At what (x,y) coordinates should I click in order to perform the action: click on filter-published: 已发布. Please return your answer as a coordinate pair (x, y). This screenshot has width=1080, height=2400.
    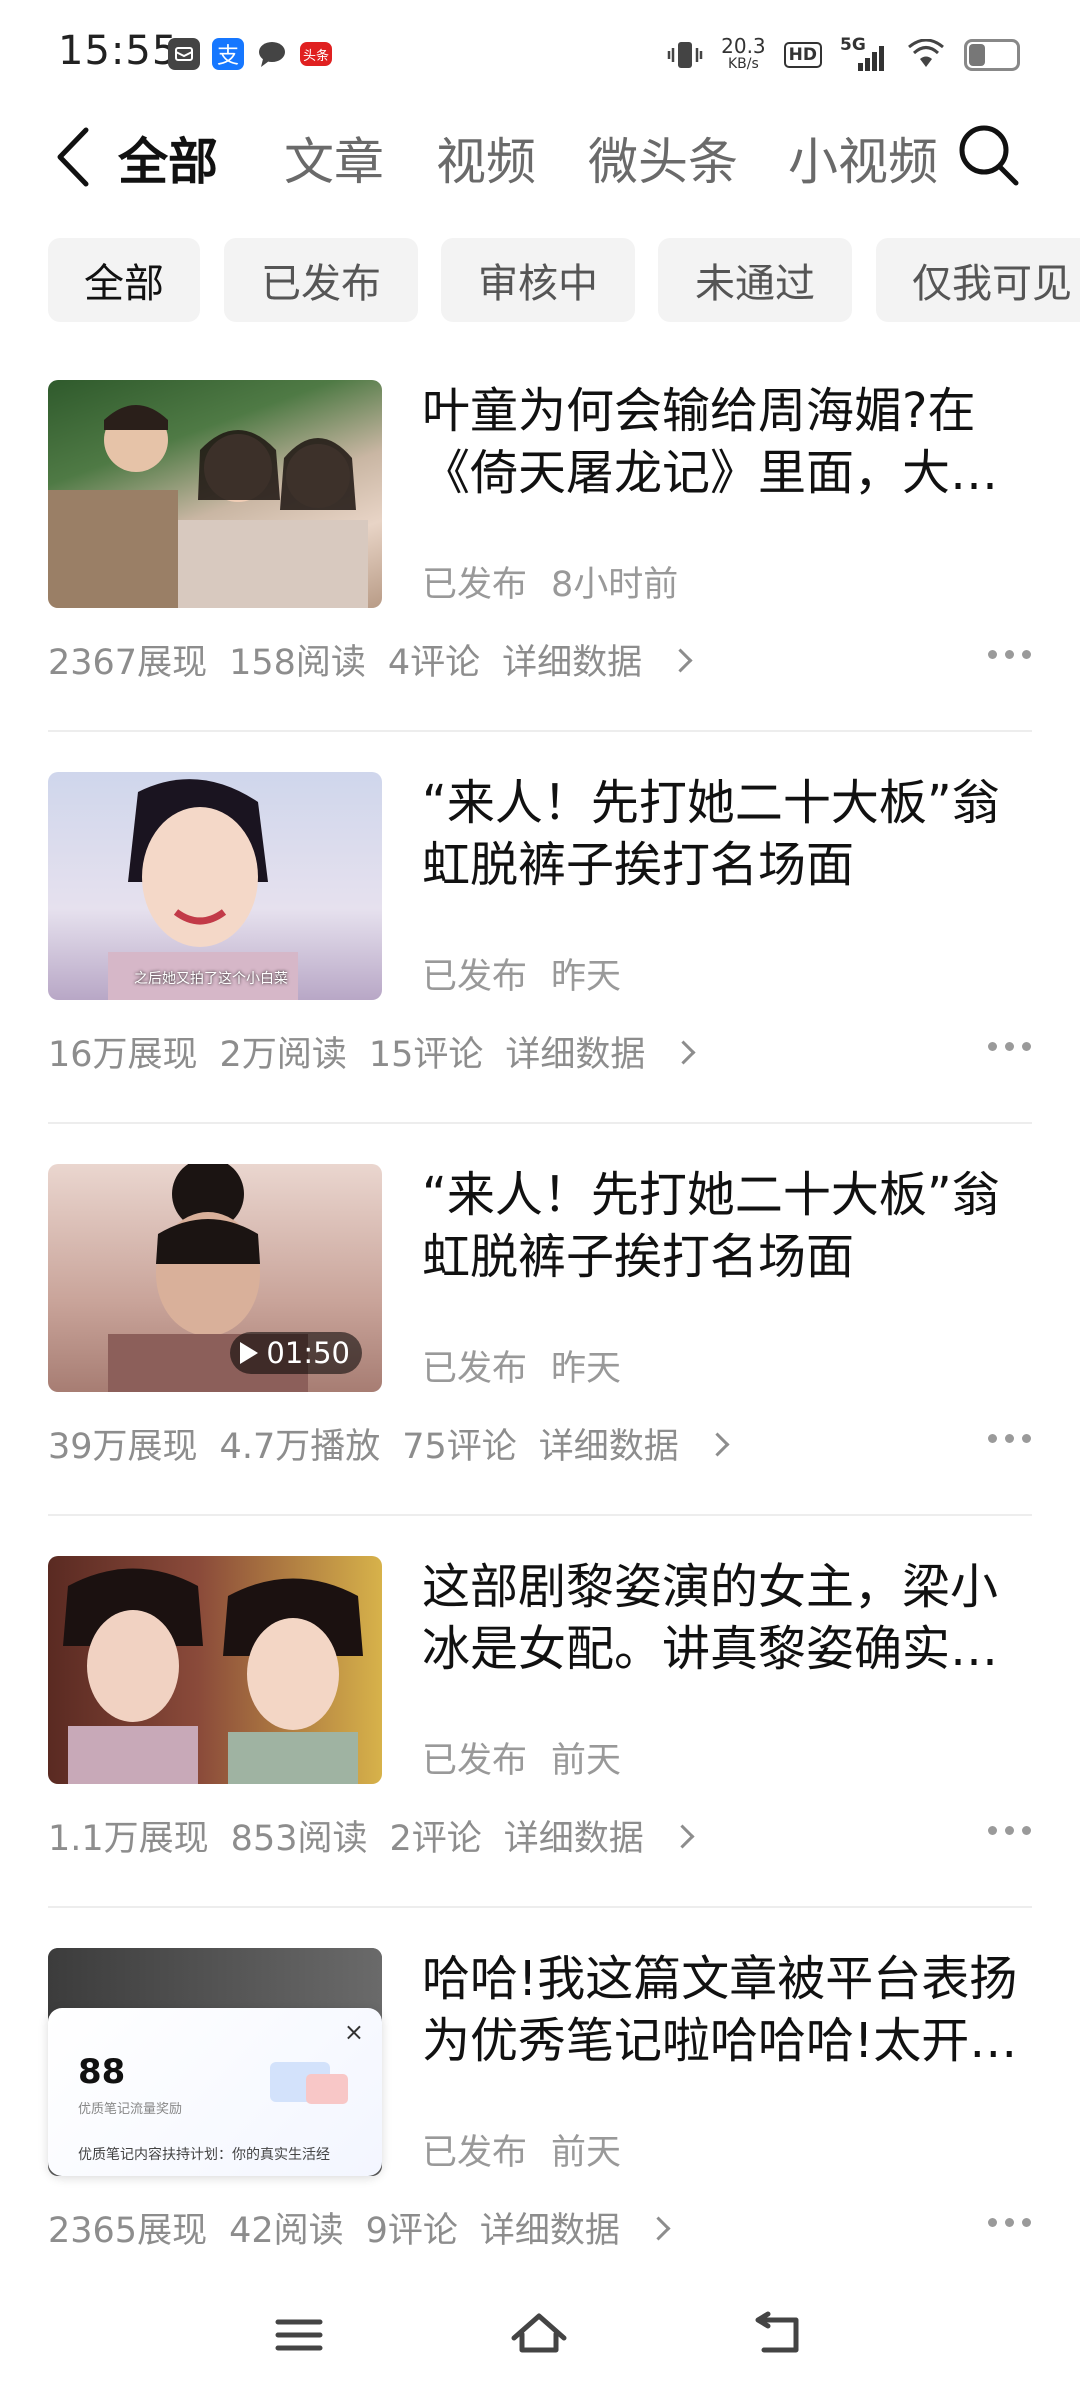
    Looking at the image, I should click on (321, 280).